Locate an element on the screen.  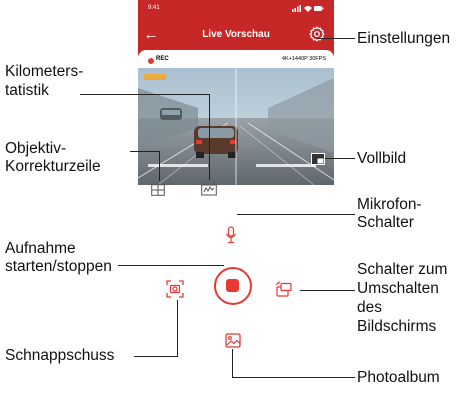
switch-screen-icon is located at coordinates (284, 290).